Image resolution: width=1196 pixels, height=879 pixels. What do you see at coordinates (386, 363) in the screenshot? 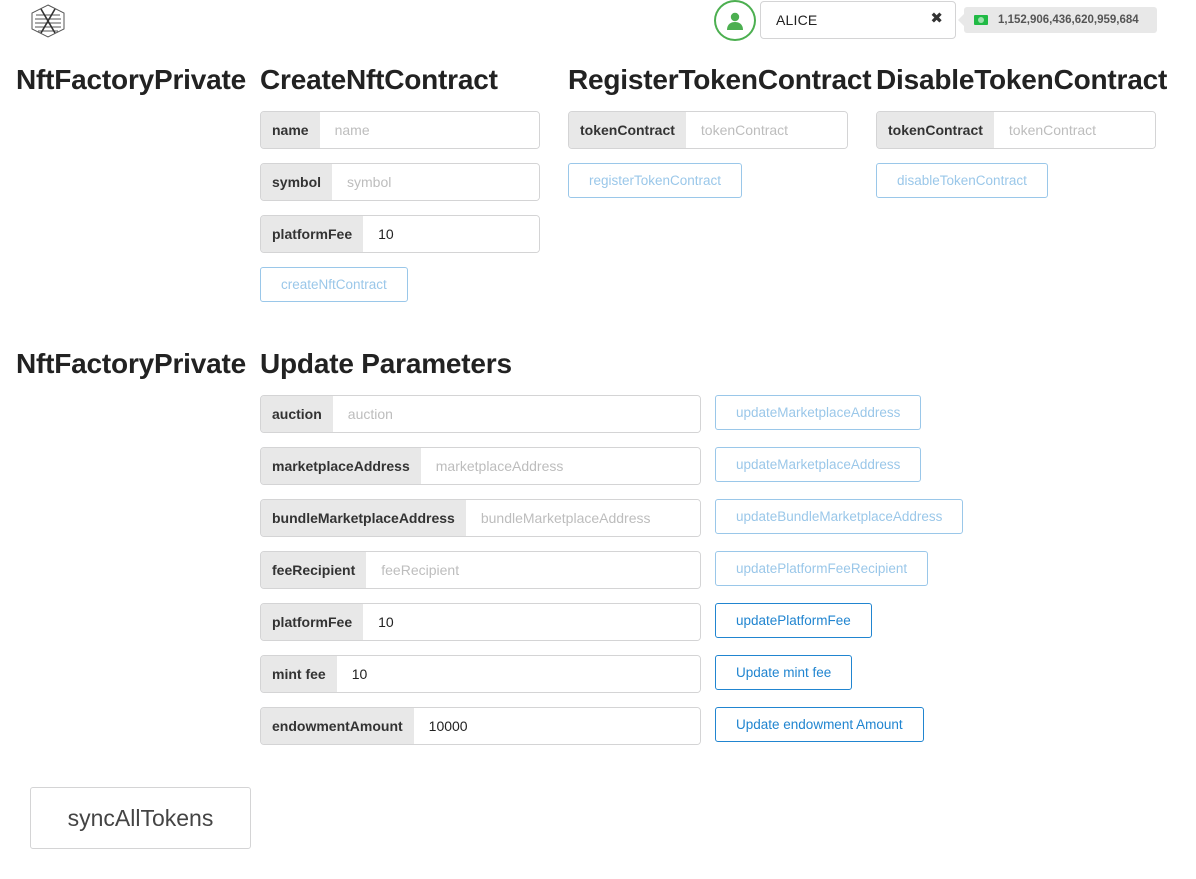
I see `update-parameters-title: Update Parameters` at bounding box center [386, 363].